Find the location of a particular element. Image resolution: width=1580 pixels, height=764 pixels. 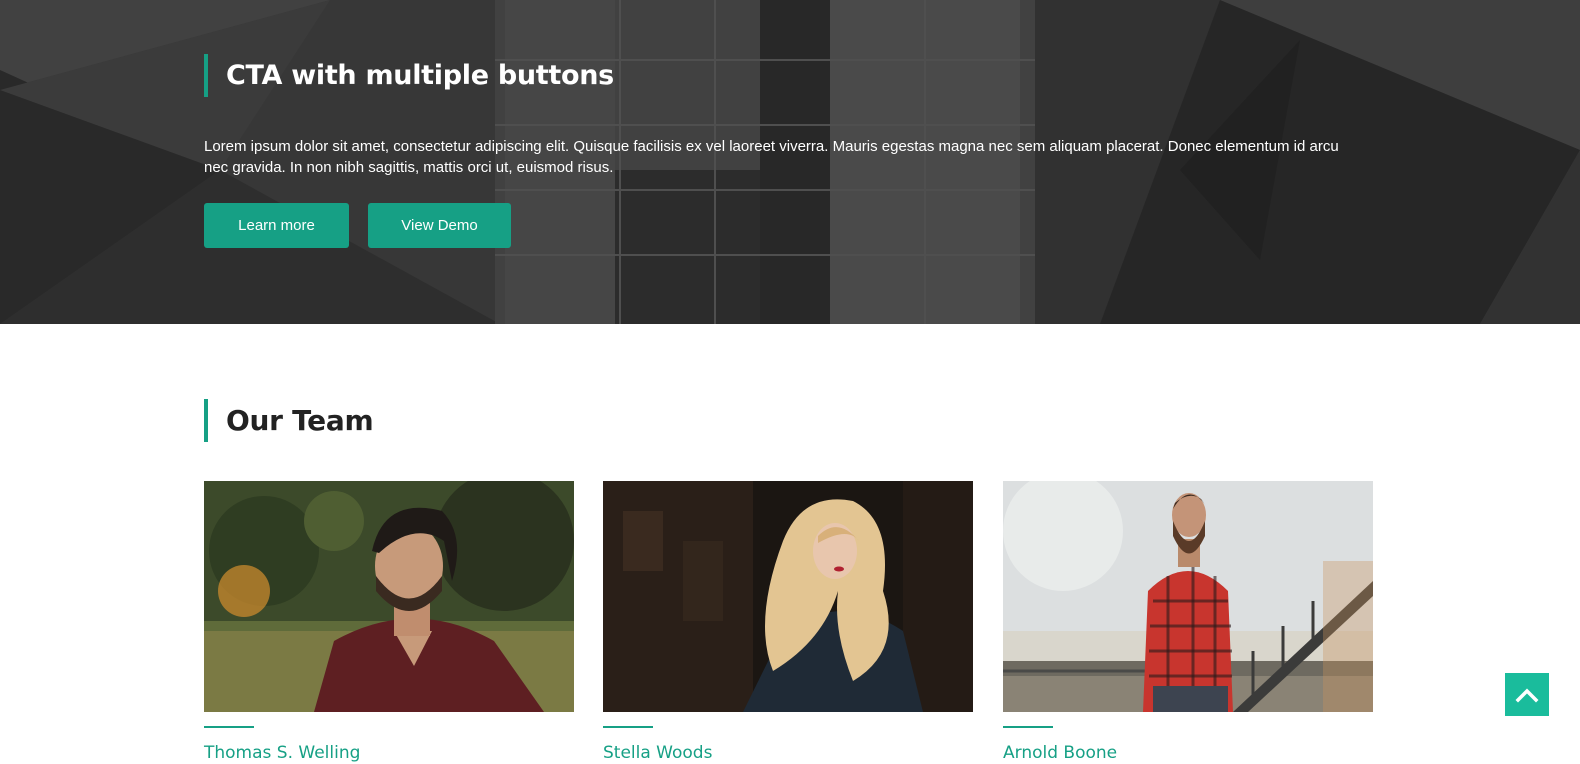

chevron-up-icon is located at coordinates (1527, 695).